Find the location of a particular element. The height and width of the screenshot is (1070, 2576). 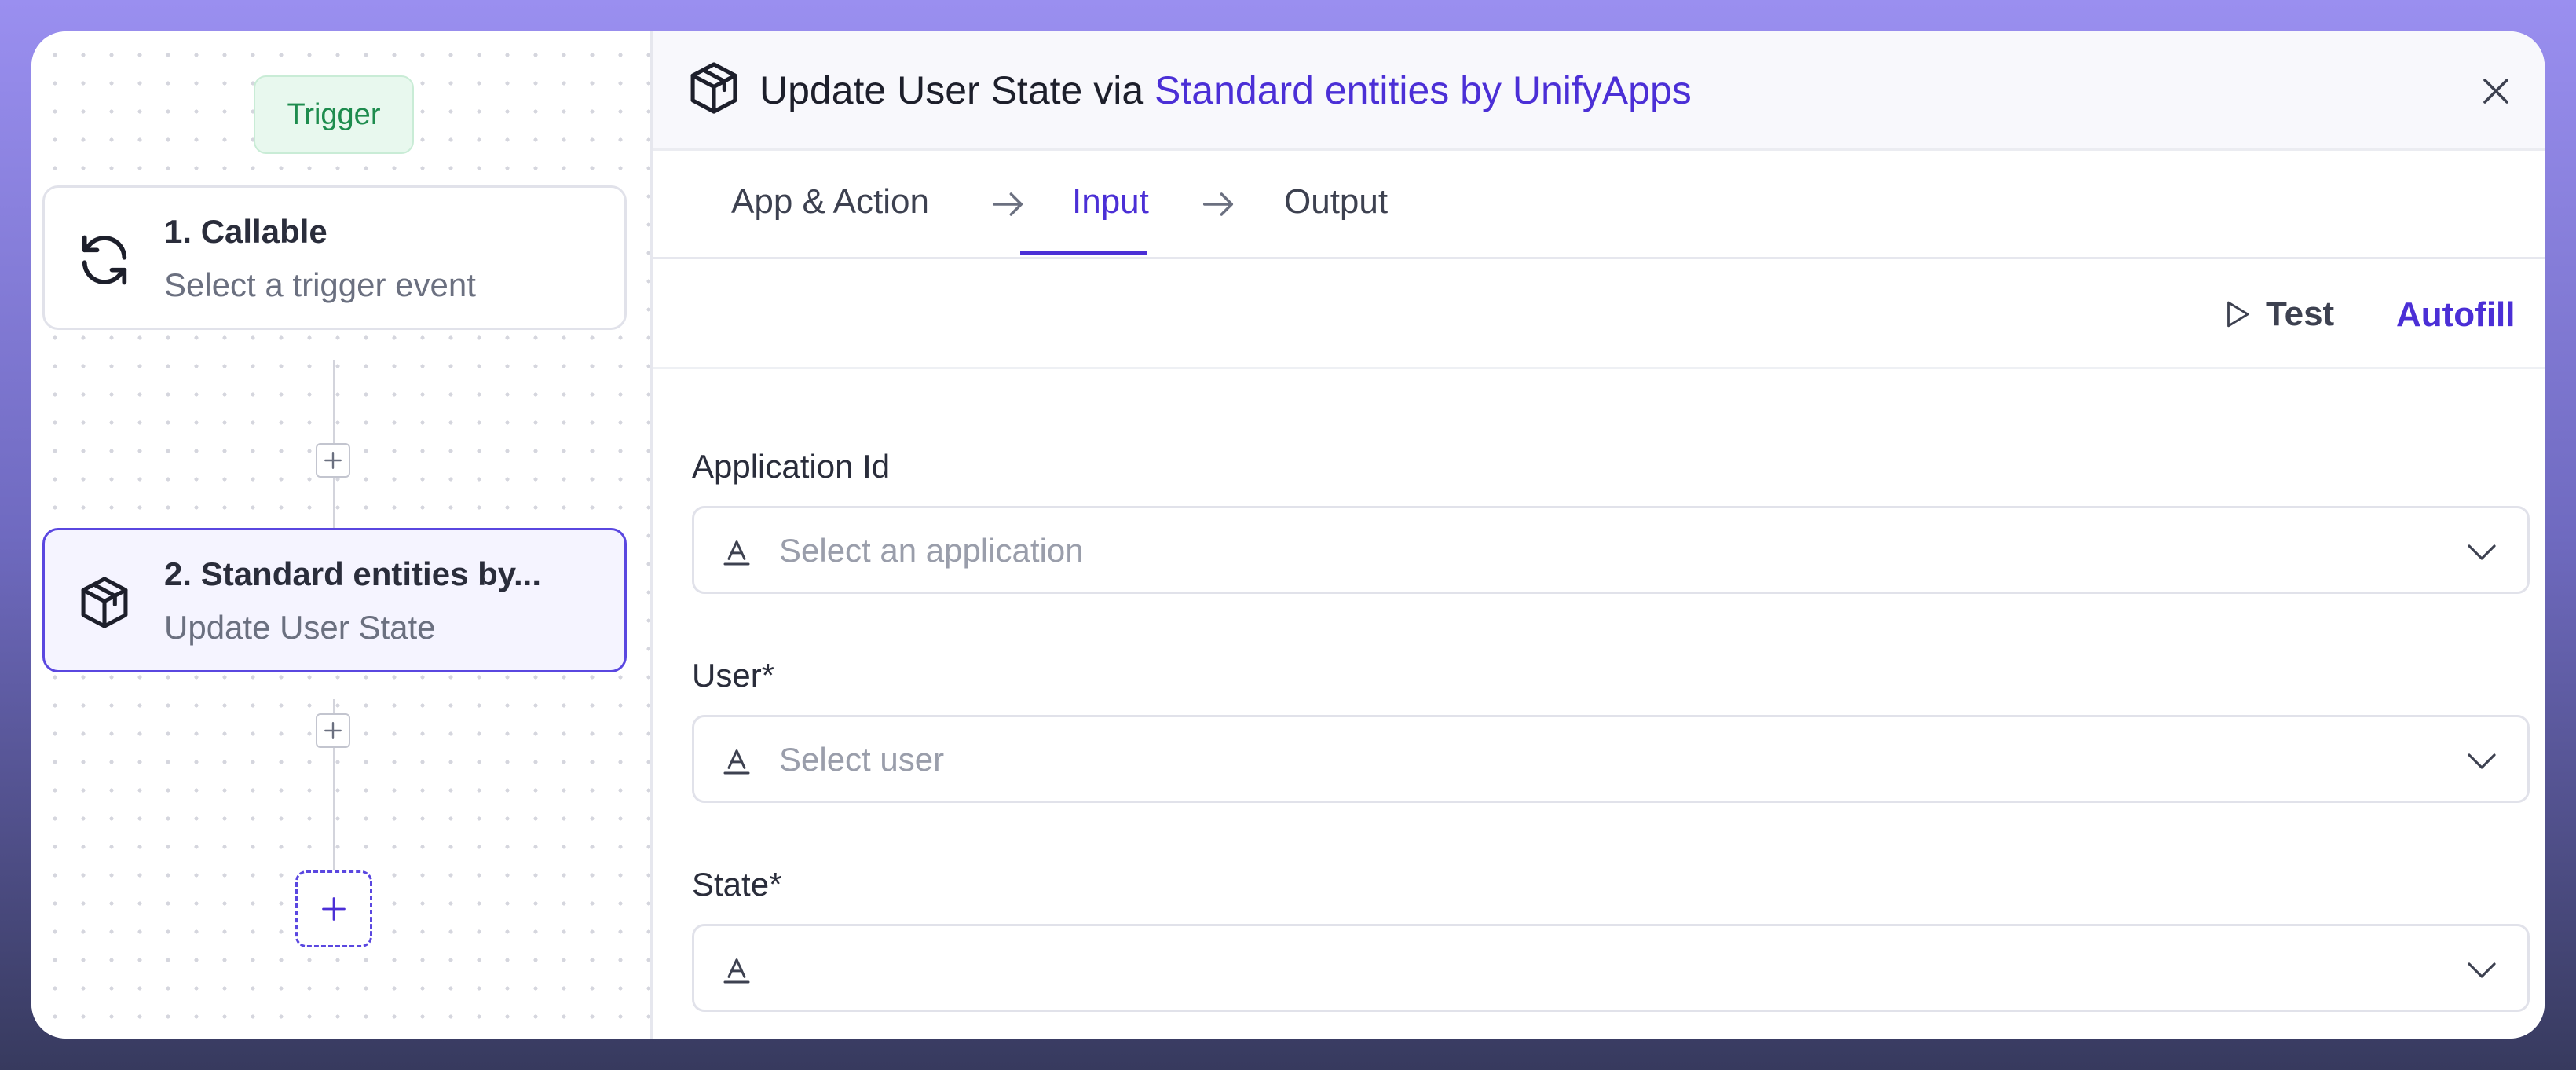

close-icon is located at coordinates (2496, 91).